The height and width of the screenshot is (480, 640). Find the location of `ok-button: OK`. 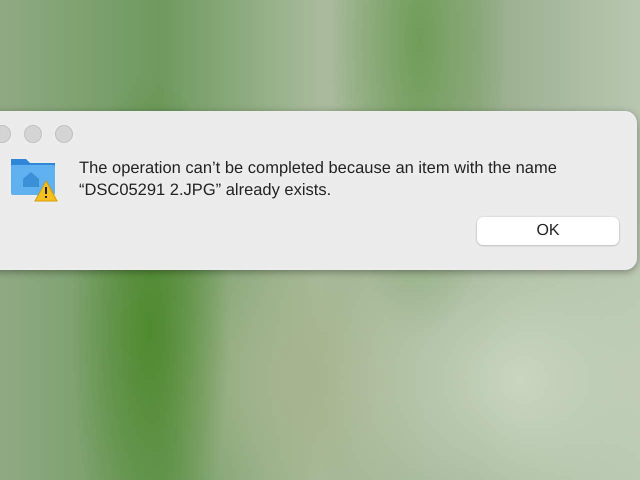

ok-button: OK is located at coordinates (548, 231).